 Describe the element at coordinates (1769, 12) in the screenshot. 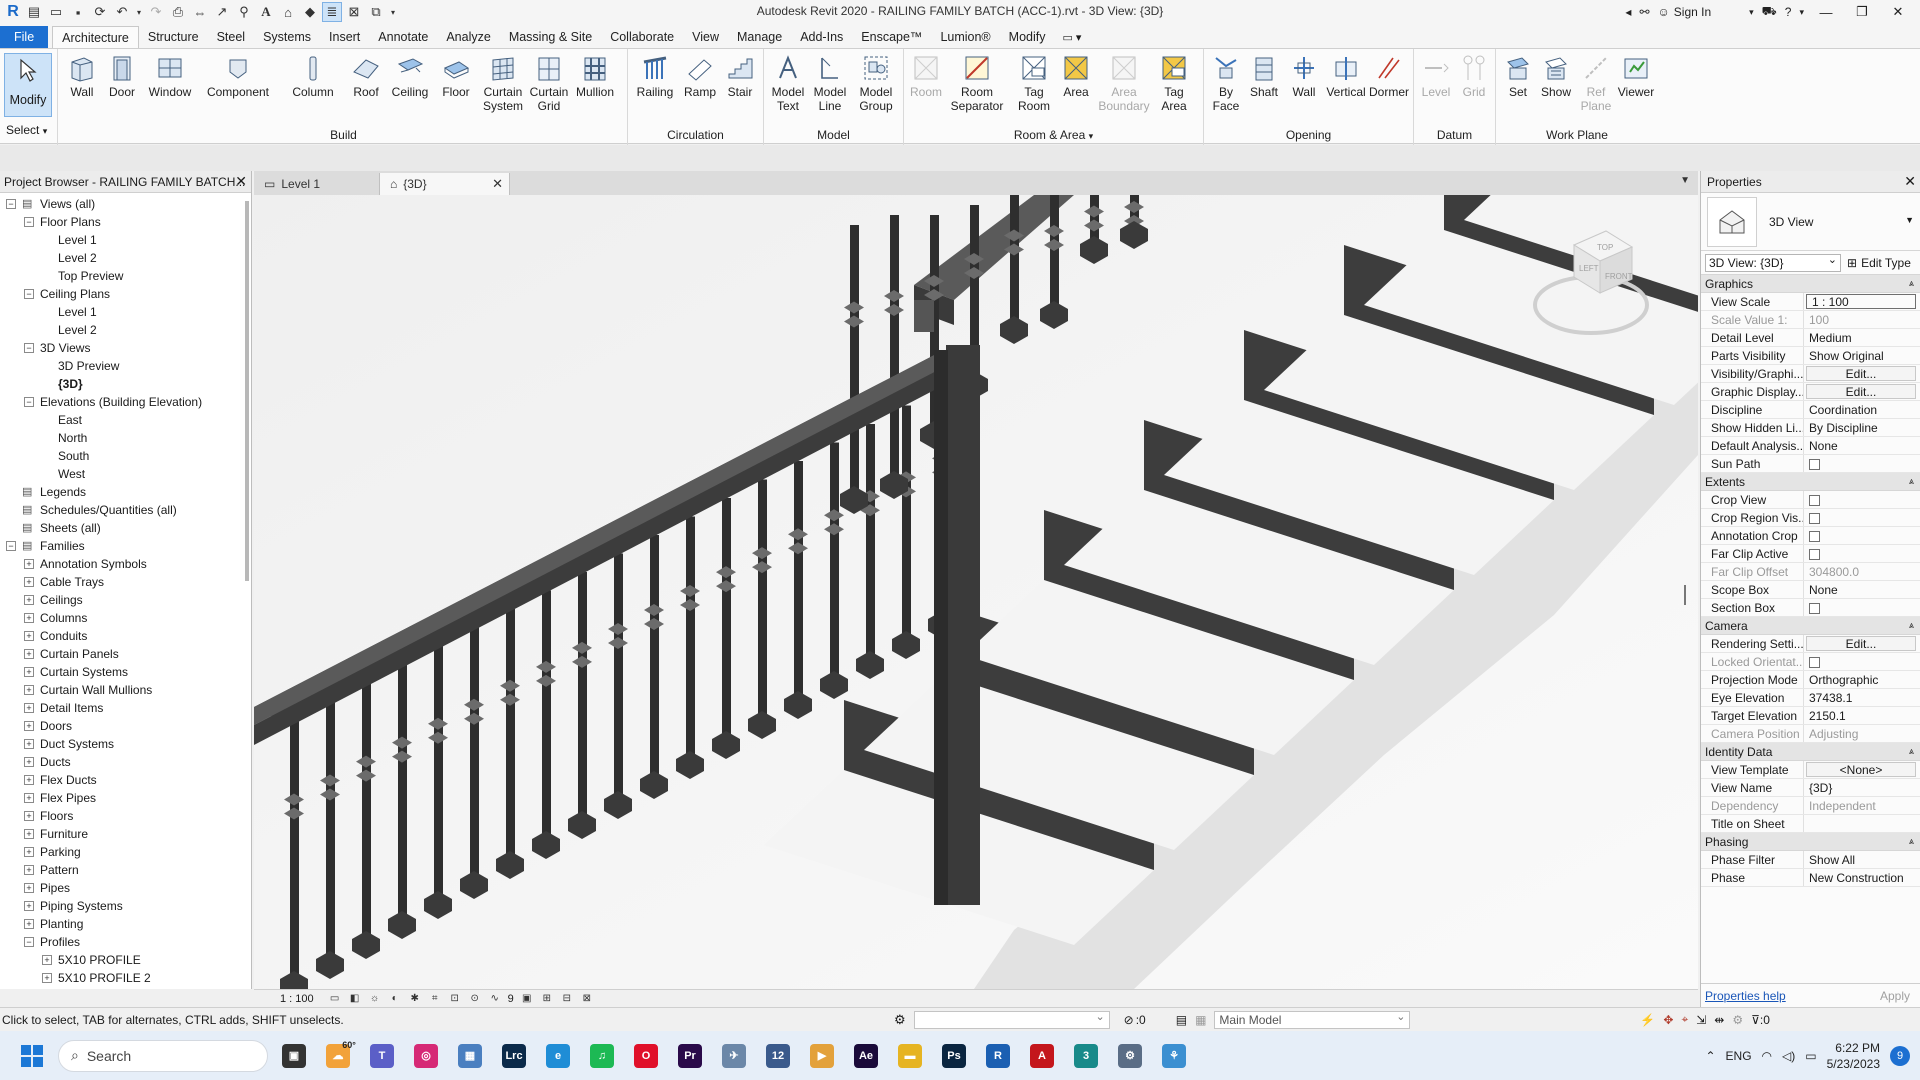

I see `cart-icon: ⛟` at that location.